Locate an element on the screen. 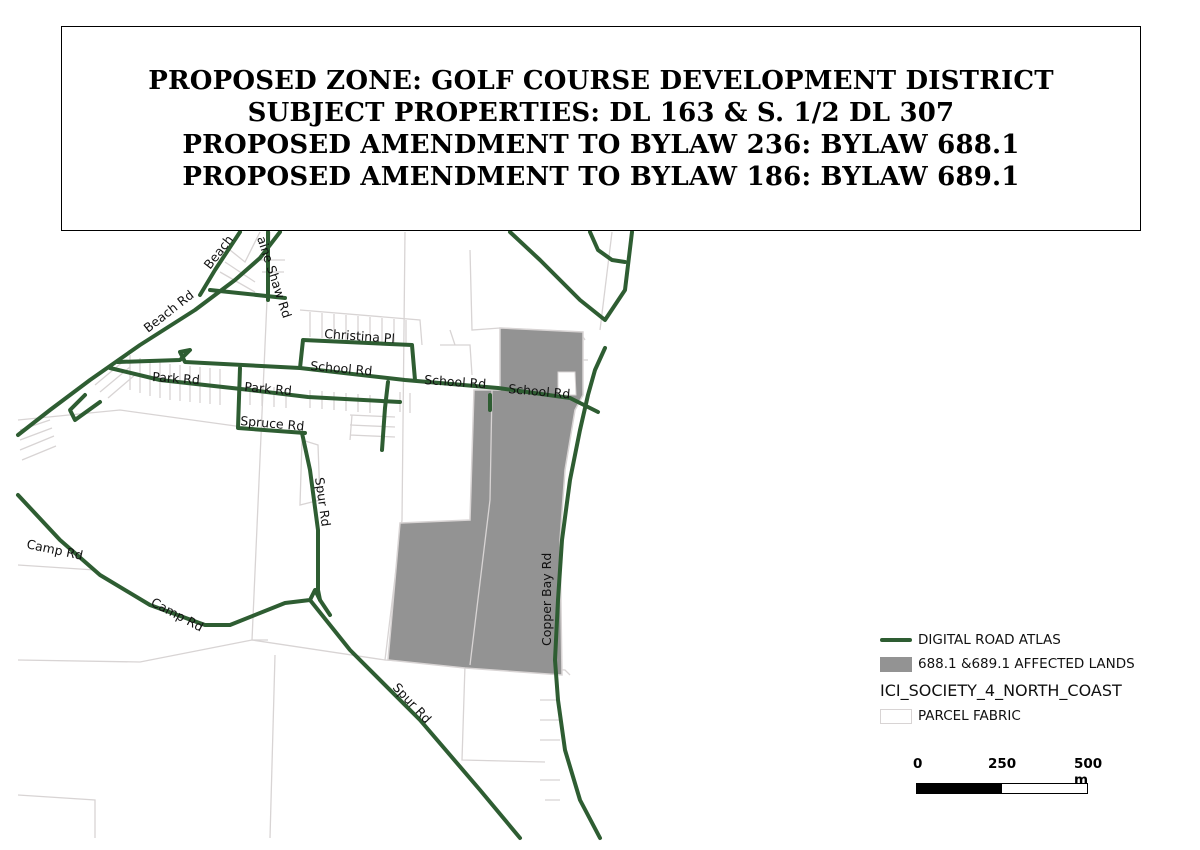 This screenshot has width=1200, height=850. legend-label-road-atlas: DIGITAL ROAD ATLAS is located at coordinates (989, 640).